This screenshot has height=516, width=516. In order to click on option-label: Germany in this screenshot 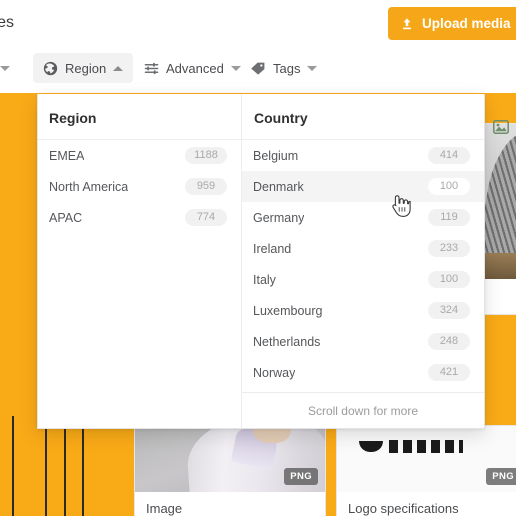, I will do `click(279, 217)`.